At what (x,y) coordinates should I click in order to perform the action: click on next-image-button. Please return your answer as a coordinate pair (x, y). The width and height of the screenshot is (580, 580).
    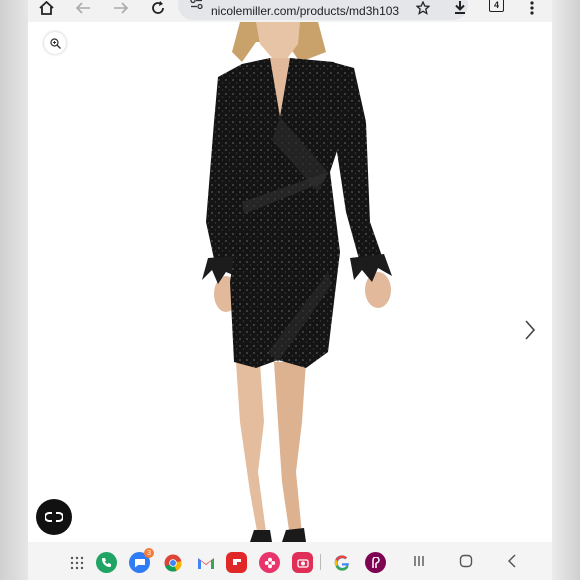
    Looking at the image, I should click on (530, 330).